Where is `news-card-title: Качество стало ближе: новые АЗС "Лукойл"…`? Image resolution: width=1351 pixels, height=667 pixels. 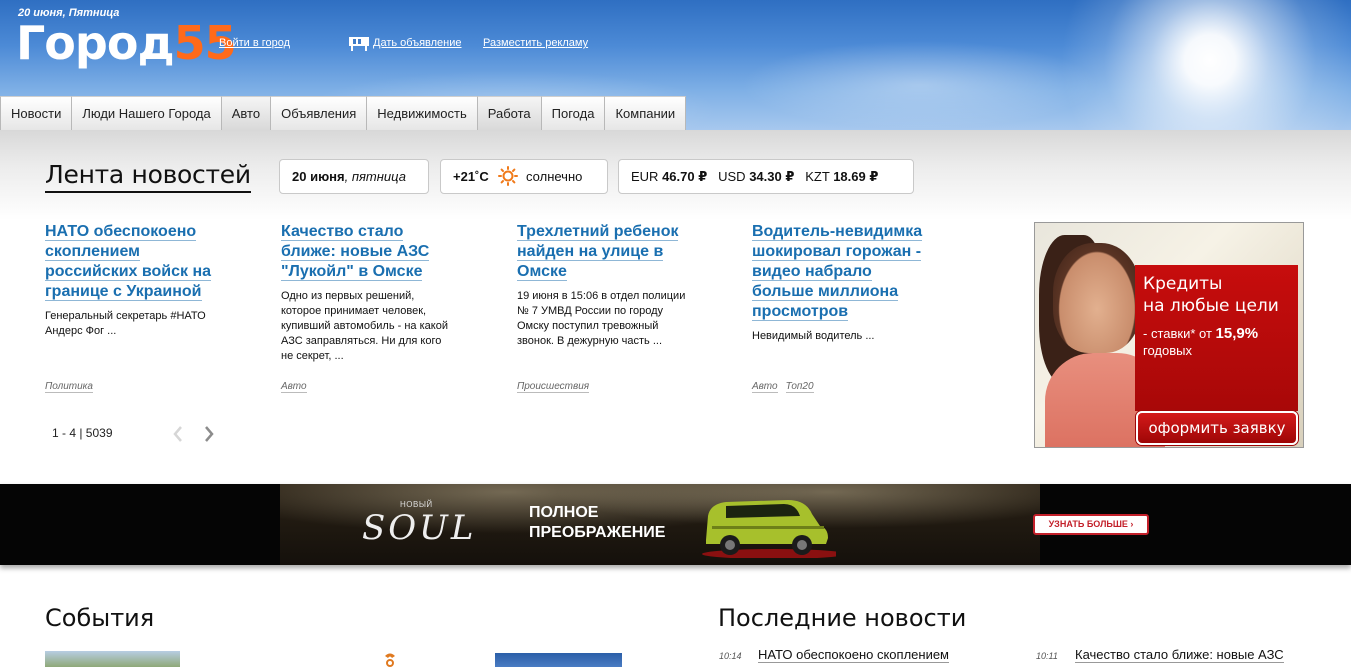
news-card-title: Качество стало ближе: новые АЗС "Лукойл"… is located at coordinates (368, 252).